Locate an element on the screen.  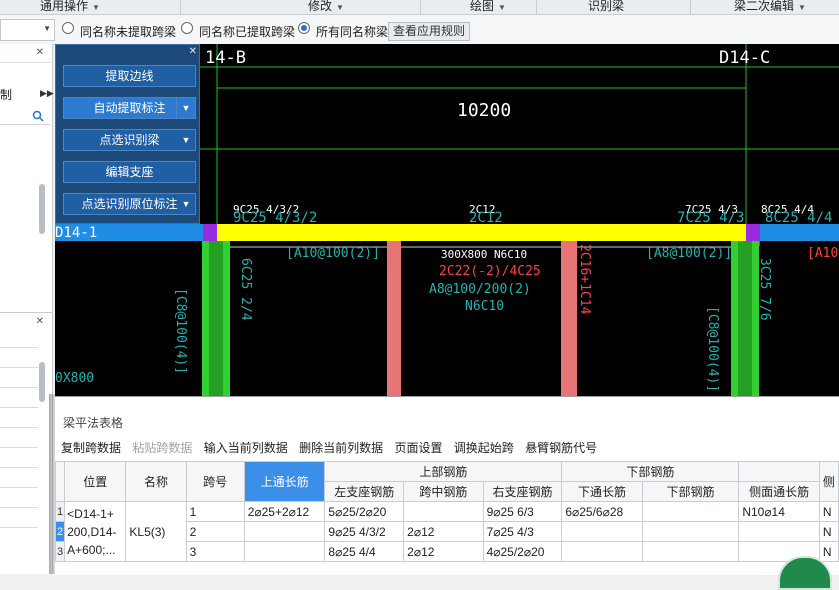
radio-unextracted is located at coordinates (68, 28).